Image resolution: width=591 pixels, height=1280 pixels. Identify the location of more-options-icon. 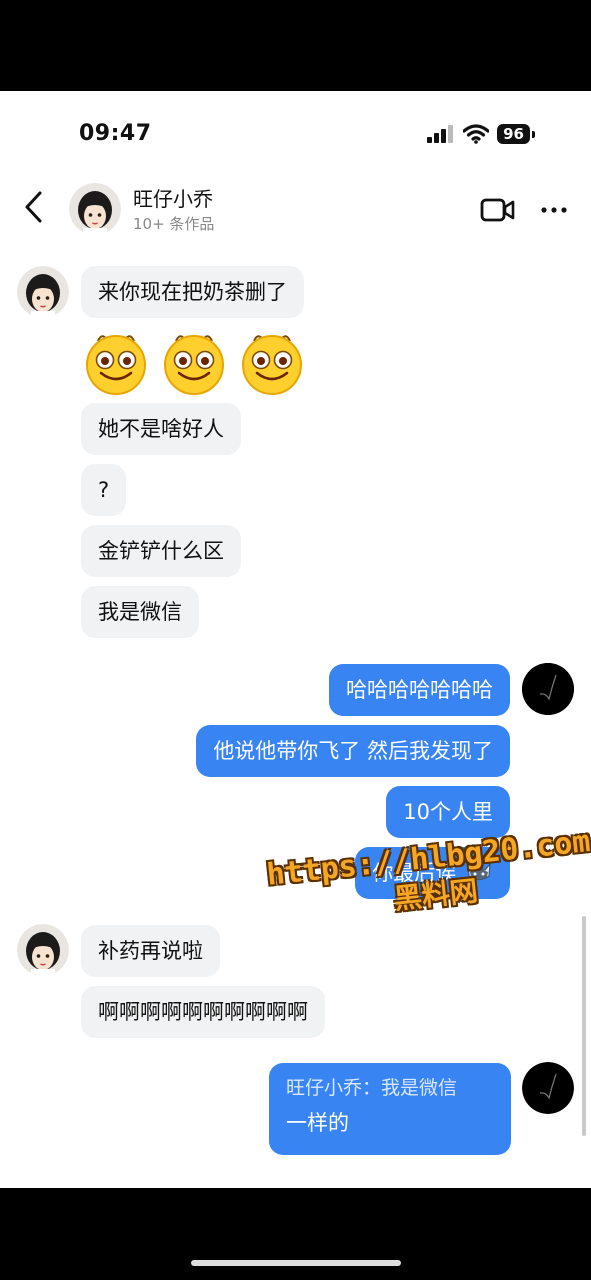
(555, 210).